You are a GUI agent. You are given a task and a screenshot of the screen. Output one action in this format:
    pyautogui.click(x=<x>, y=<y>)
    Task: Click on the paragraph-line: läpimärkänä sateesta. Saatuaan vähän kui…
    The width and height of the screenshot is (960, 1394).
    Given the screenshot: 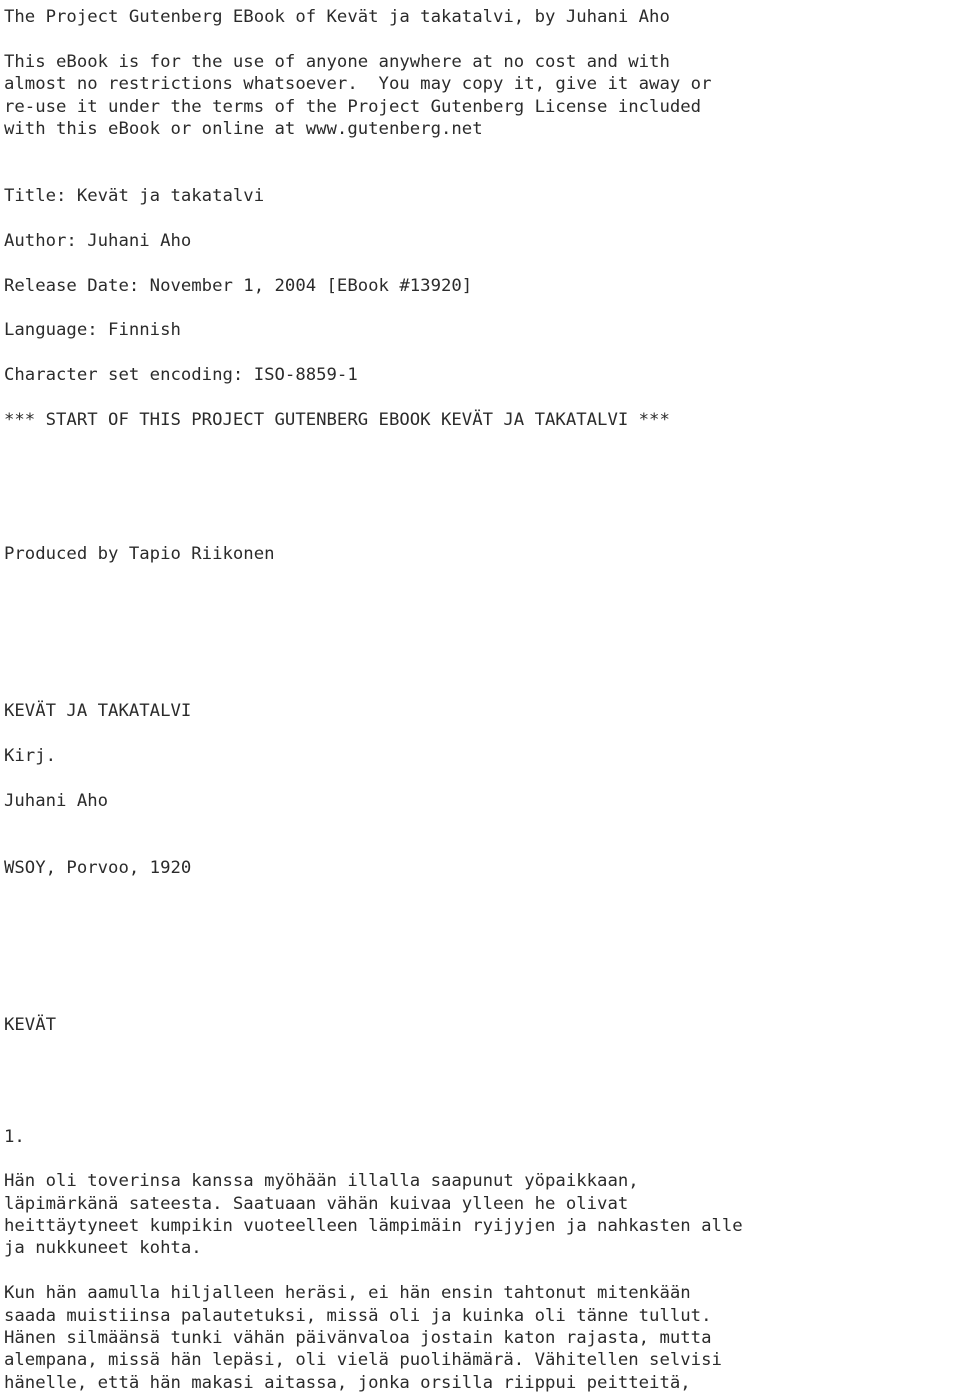 What is the action you would take?
    pyautogui.click(x=316, y=1203)
    